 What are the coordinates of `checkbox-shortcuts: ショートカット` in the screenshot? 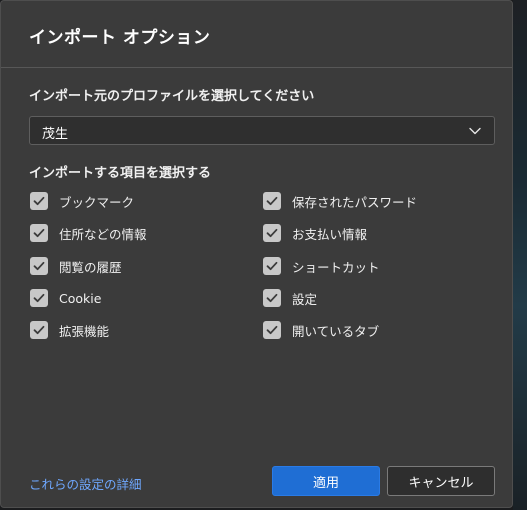 It's located at (321, 266).